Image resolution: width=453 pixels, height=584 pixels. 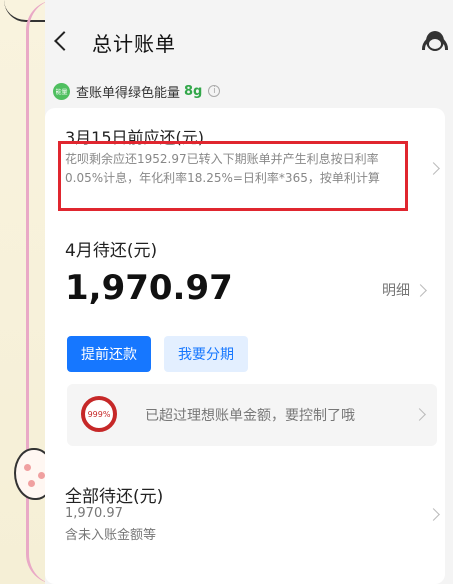 What do you see at coordinates (94, 513) in the screenshot?
I see `total-value: 1,970.97` at bounding box center [94, 513].